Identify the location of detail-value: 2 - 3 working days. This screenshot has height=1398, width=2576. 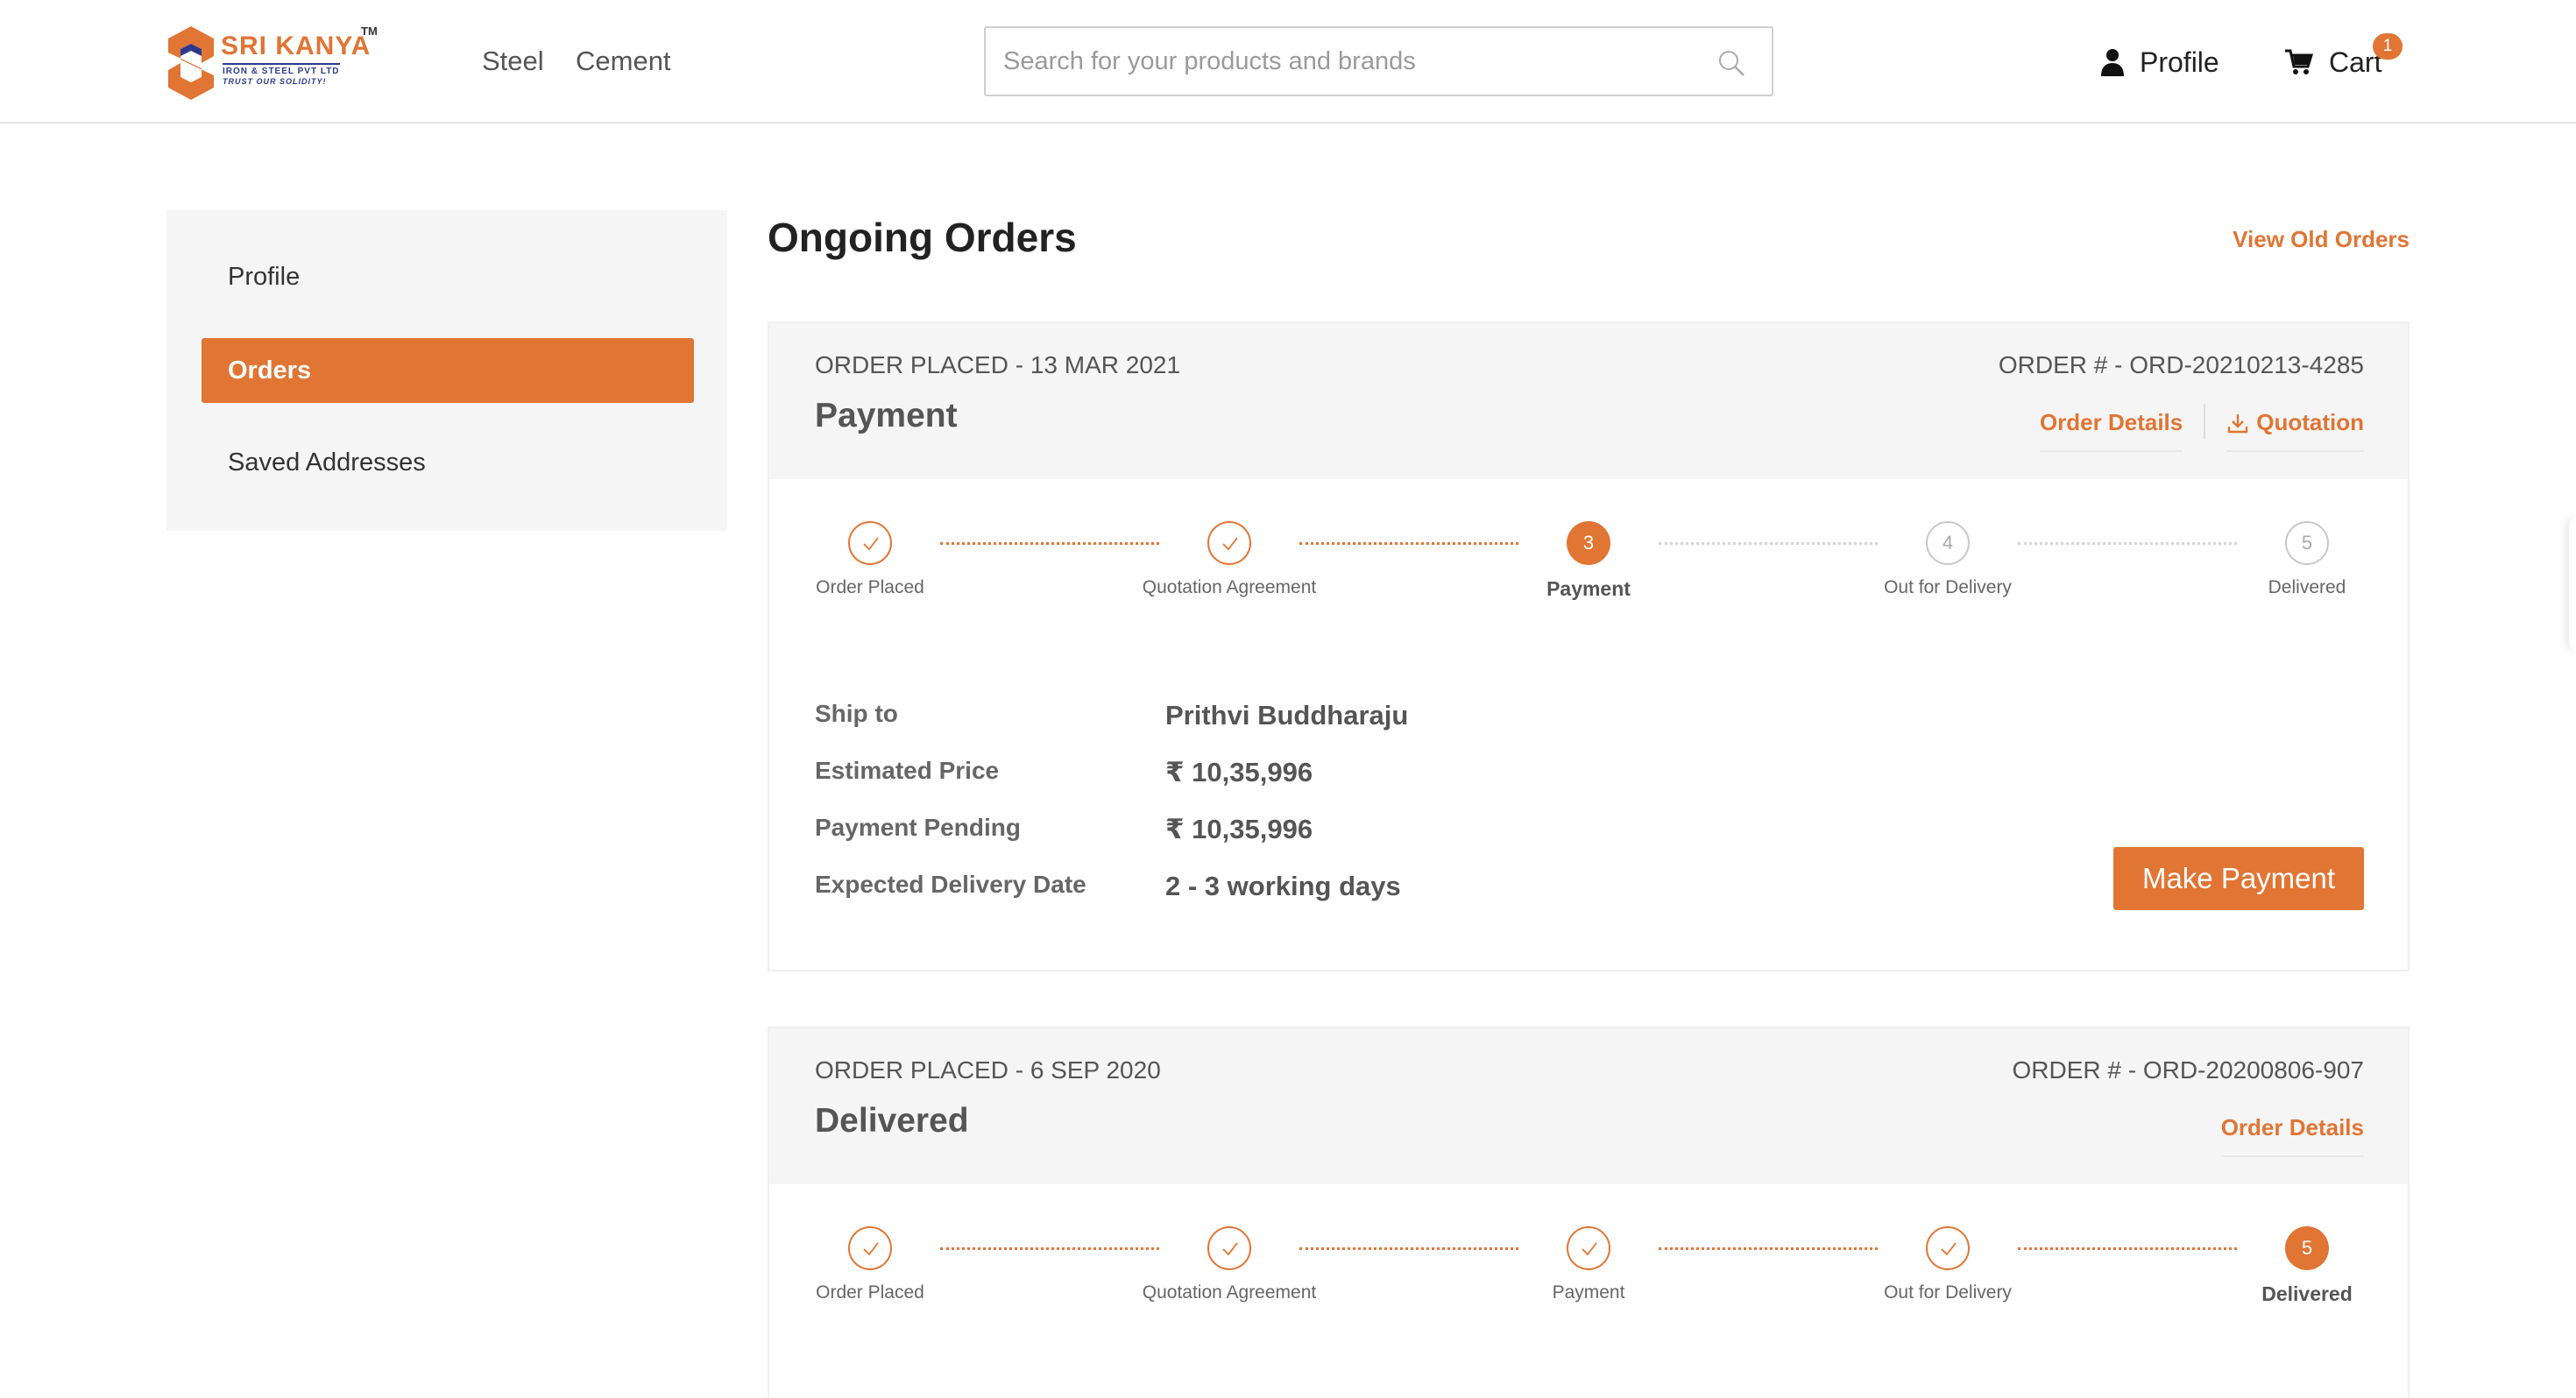
(1283, 886).